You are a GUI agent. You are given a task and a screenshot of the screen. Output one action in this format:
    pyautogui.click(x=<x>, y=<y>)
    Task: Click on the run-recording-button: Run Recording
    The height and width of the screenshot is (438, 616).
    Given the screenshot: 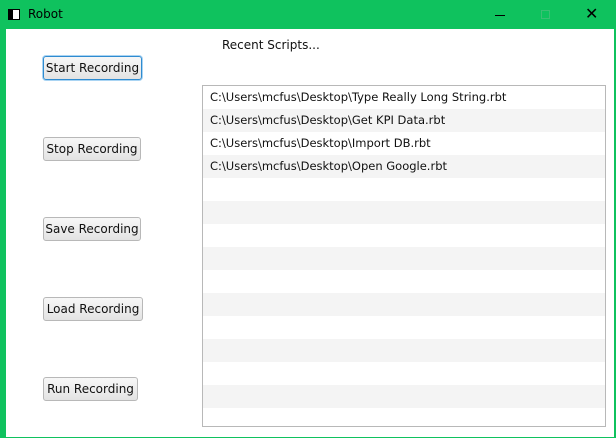 What is the action you would take?
    pyautogui.click(x=90, y=389)
    